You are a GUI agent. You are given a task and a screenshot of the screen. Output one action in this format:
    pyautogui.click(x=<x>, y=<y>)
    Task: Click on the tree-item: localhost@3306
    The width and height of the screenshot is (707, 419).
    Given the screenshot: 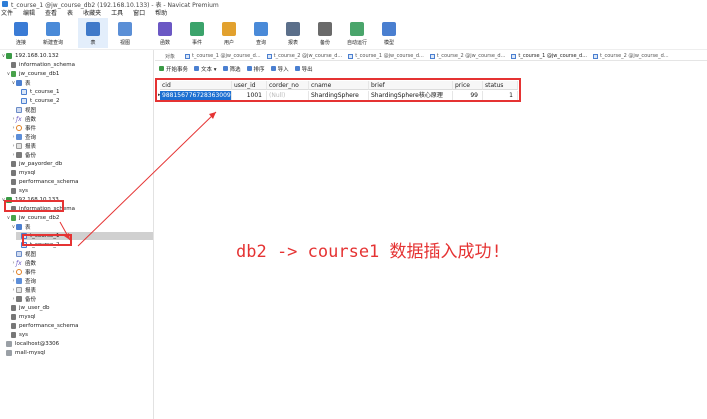 What is the action you would take?
    pyautogui.click(x=30, y=344)
    